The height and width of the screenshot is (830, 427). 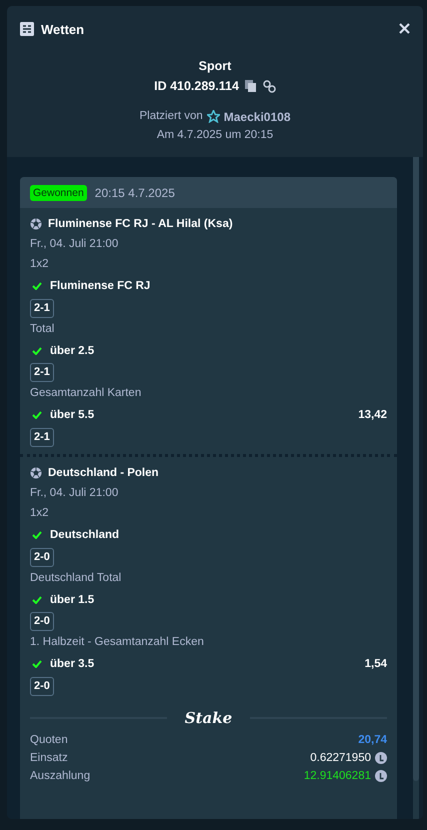 What do you see at coordinates (140, 224) in the screenshot?
I see `match-title: Fluminense FC RJ - AL Hilal (Ksa)` at bounding box center [140, 224].